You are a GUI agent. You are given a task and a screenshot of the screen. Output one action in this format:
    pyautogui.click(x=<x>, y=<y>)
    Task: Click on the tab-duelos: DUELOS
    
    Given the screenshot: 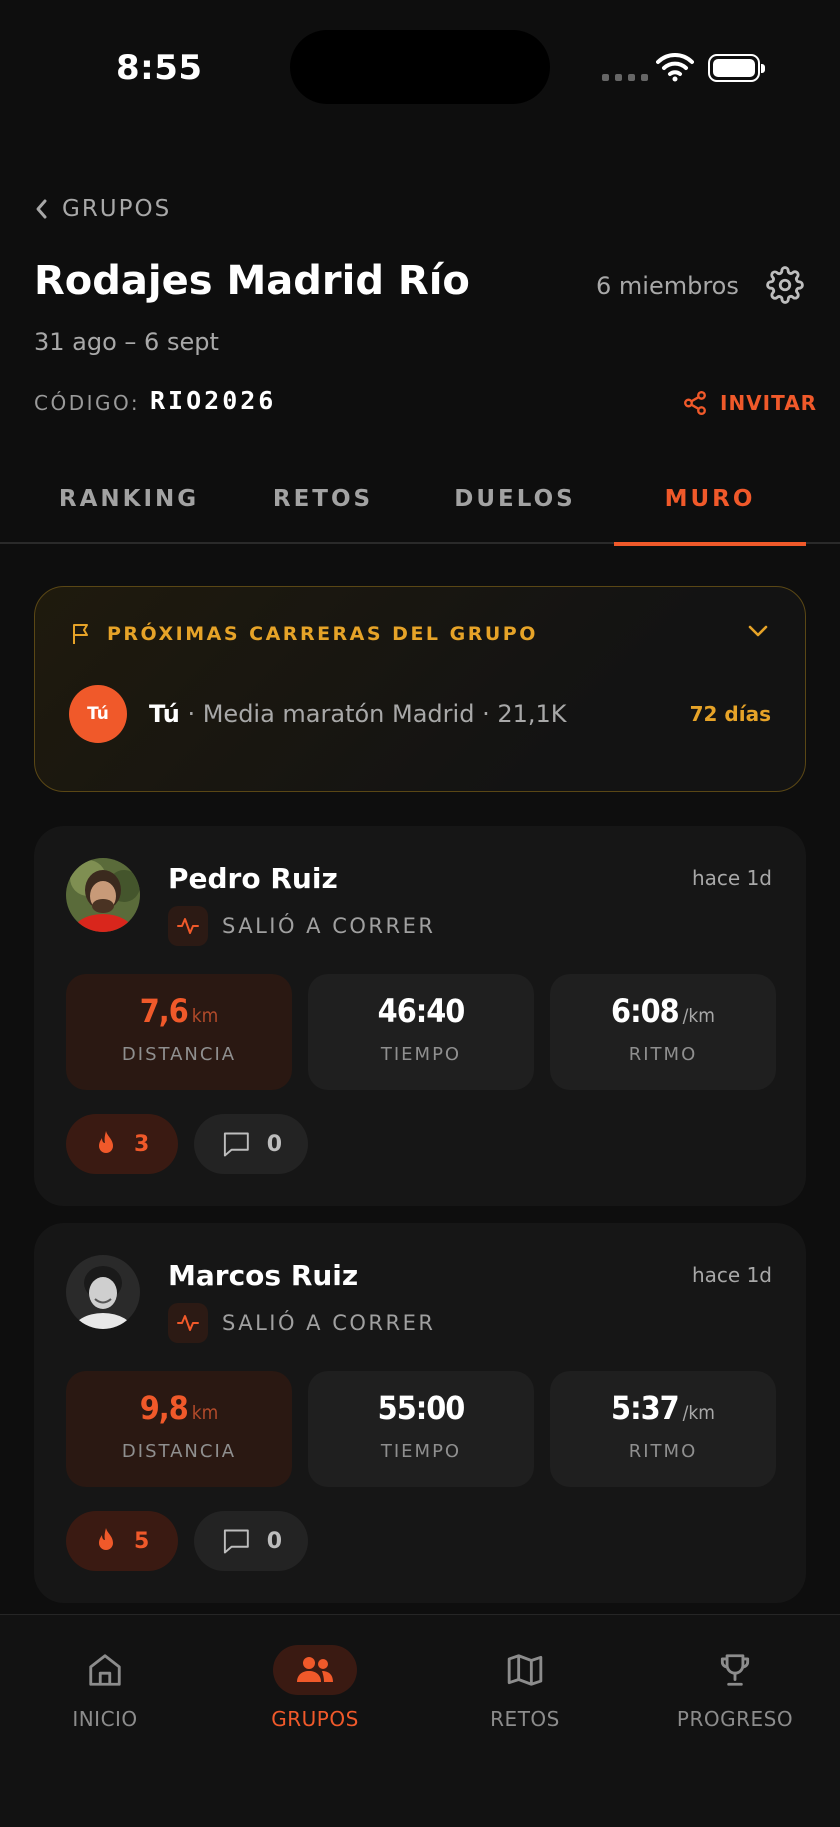 What is the action you would take?
    pyautogui.click(x=515, y=512)
    